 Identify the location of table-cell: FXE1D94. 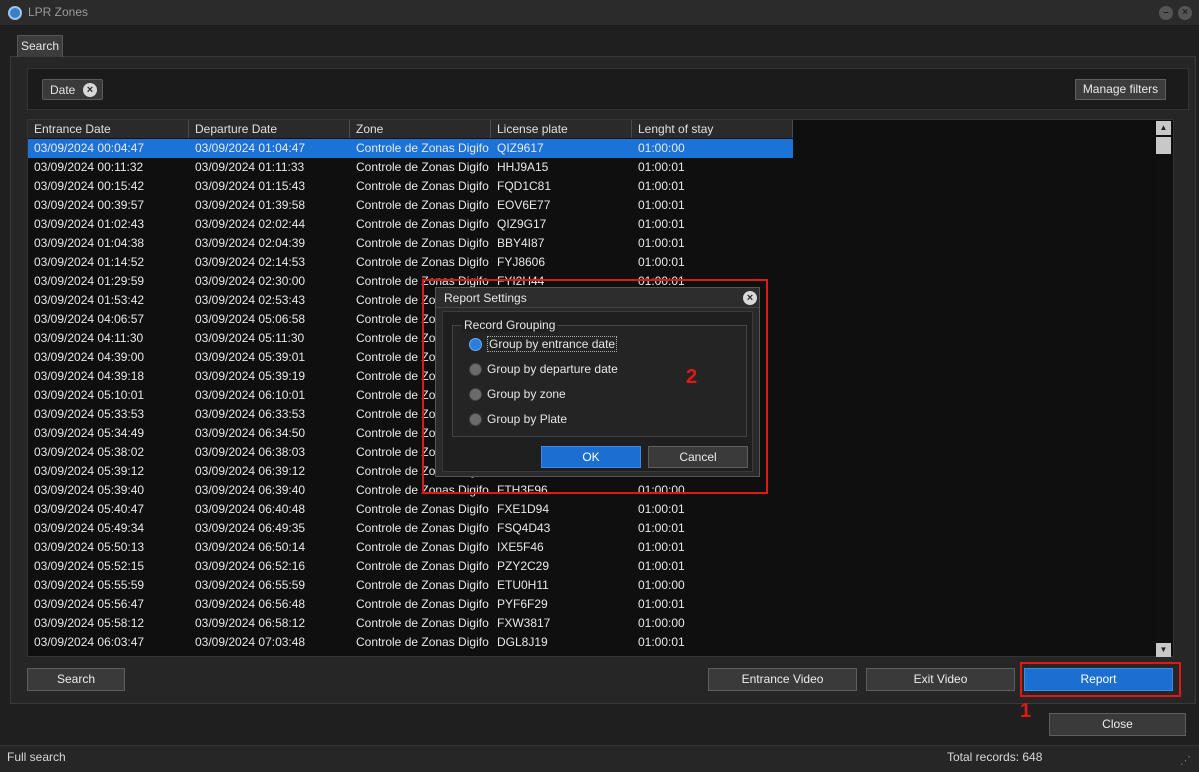
(523, 509).